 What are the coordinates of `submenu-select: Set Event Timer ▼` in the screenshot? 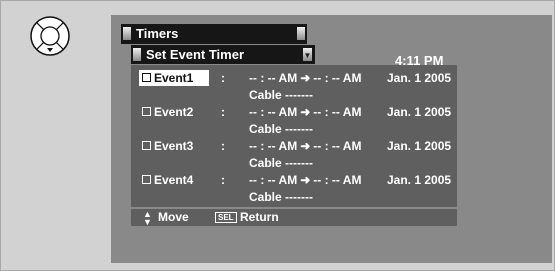 It's located at (223, 54).